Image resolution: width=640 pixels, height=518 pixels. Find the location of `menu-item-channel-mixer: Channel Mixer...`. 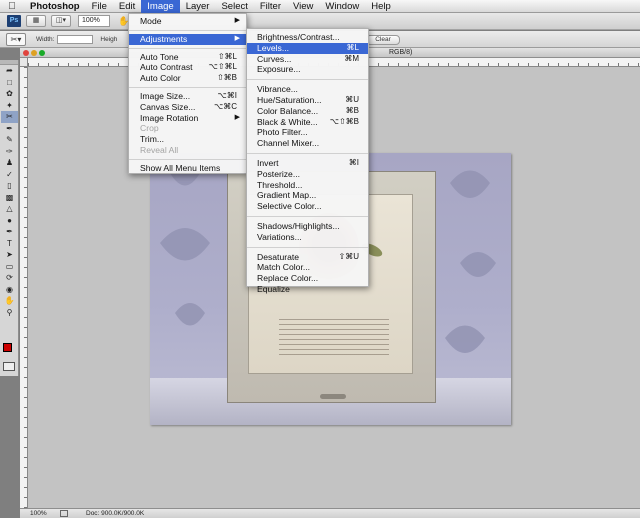

menu-item-channel-mixer: Channel Mixer... is located at coordinates (307, 143).